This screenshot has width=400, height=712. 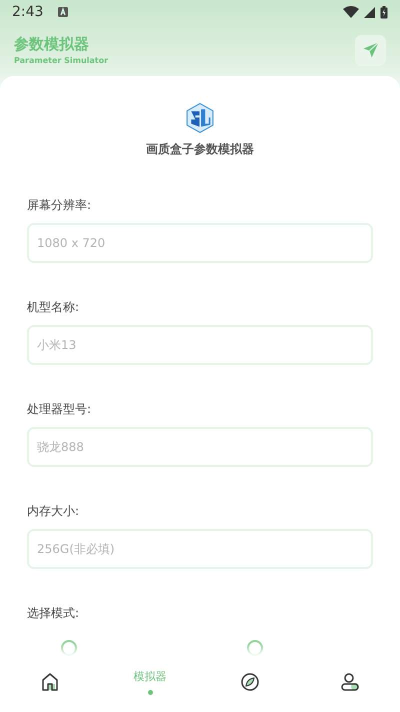 I want to click on app-header-title: 参数模拟器, so click(x=52, y=44).